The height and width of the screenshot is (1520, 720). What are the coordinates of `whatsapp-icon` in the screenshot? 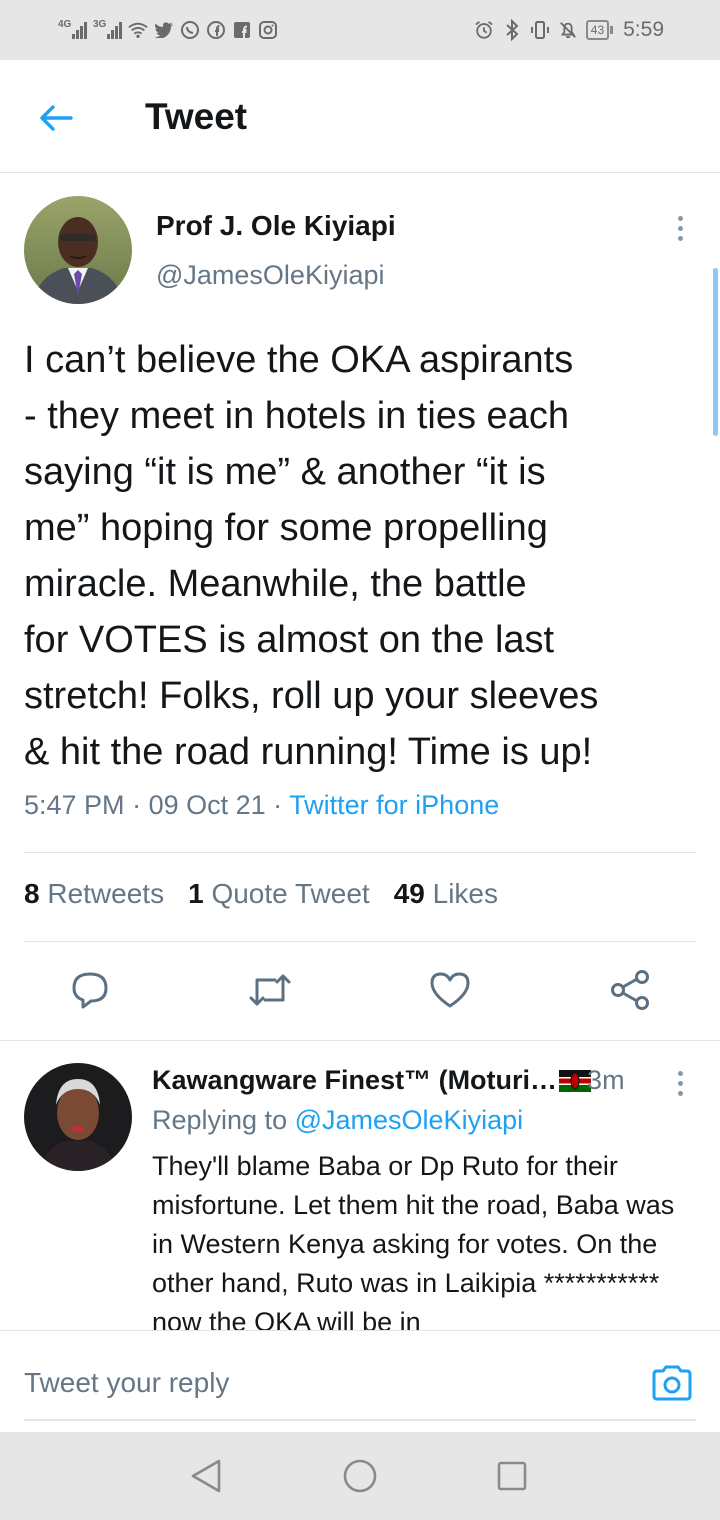 It's located at (190, 30).